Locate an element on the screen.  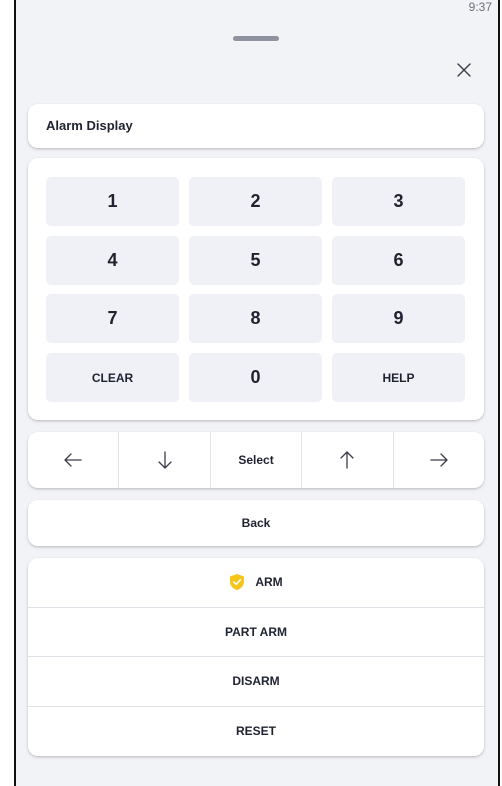
alarm-display-label: Alarm Display is located at coordinates (89, 125).